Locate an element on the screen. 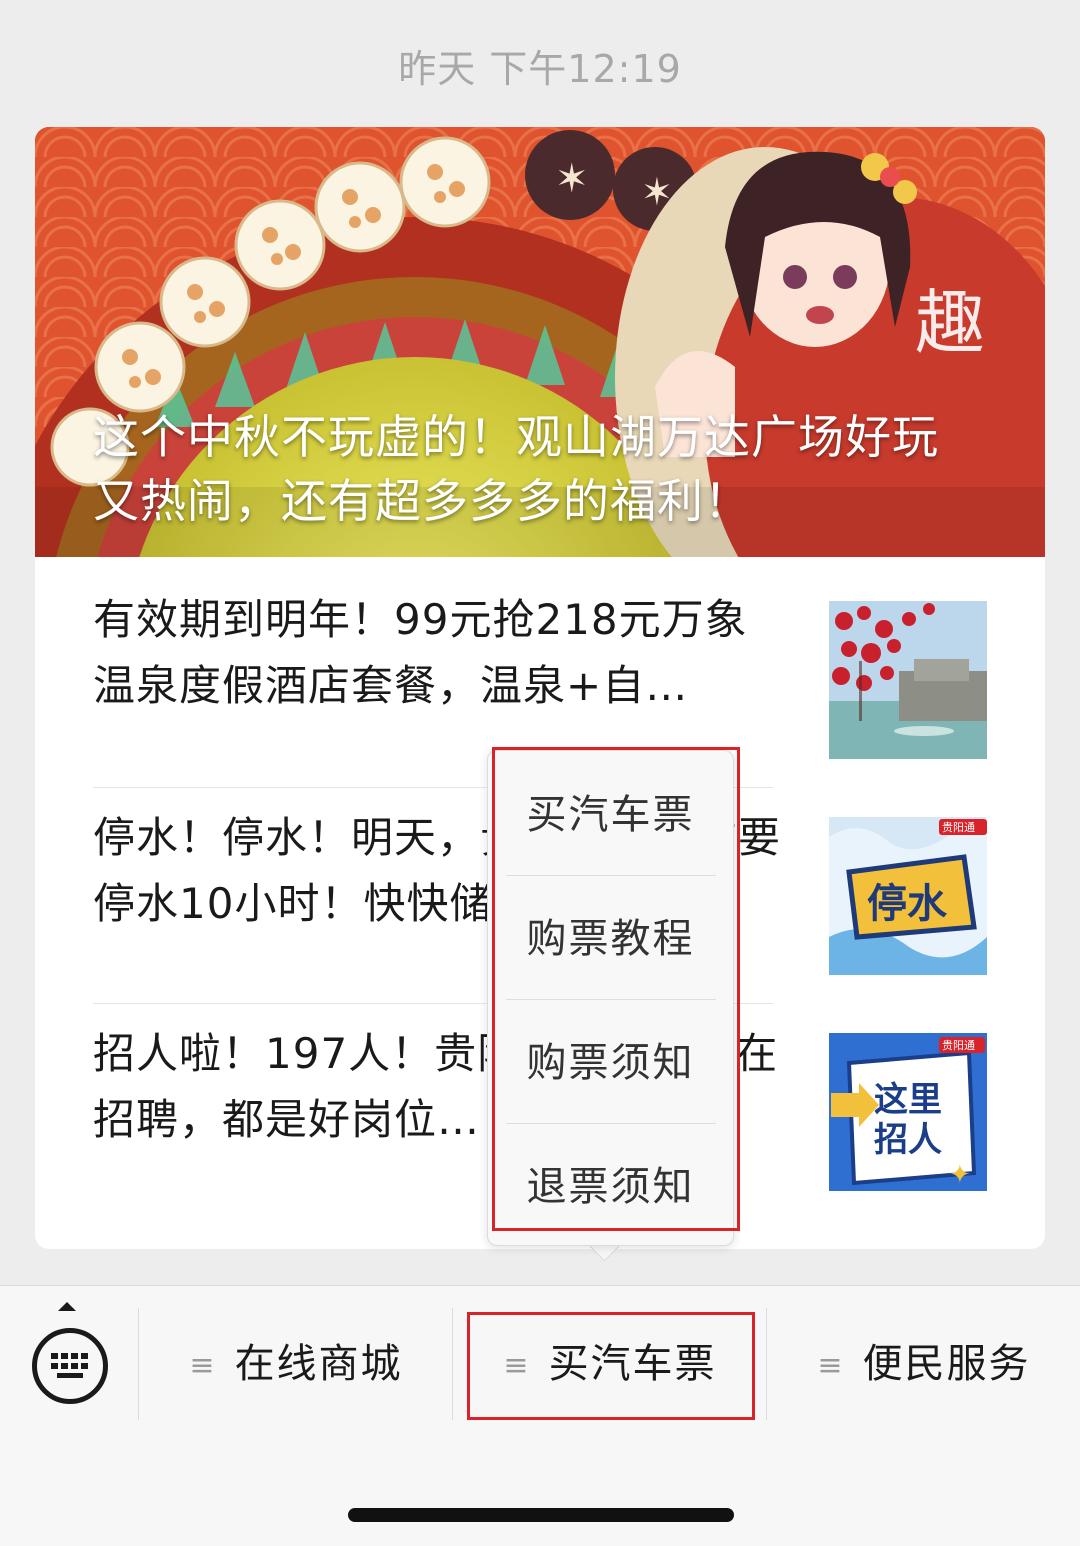  svg-text: 招人 is located at coordinates (908, 1140).